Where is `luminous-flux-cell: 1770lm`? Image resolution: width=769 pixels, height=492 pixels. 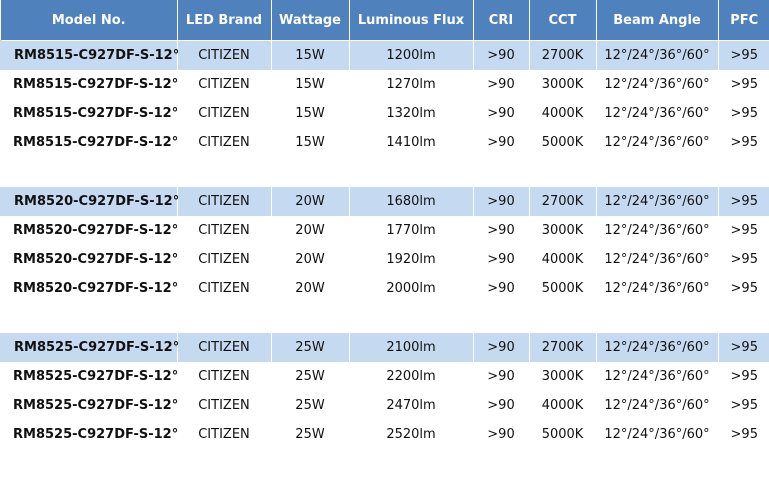 luminous-flux-cell: 1770lm is located at coordinates (411, 230).